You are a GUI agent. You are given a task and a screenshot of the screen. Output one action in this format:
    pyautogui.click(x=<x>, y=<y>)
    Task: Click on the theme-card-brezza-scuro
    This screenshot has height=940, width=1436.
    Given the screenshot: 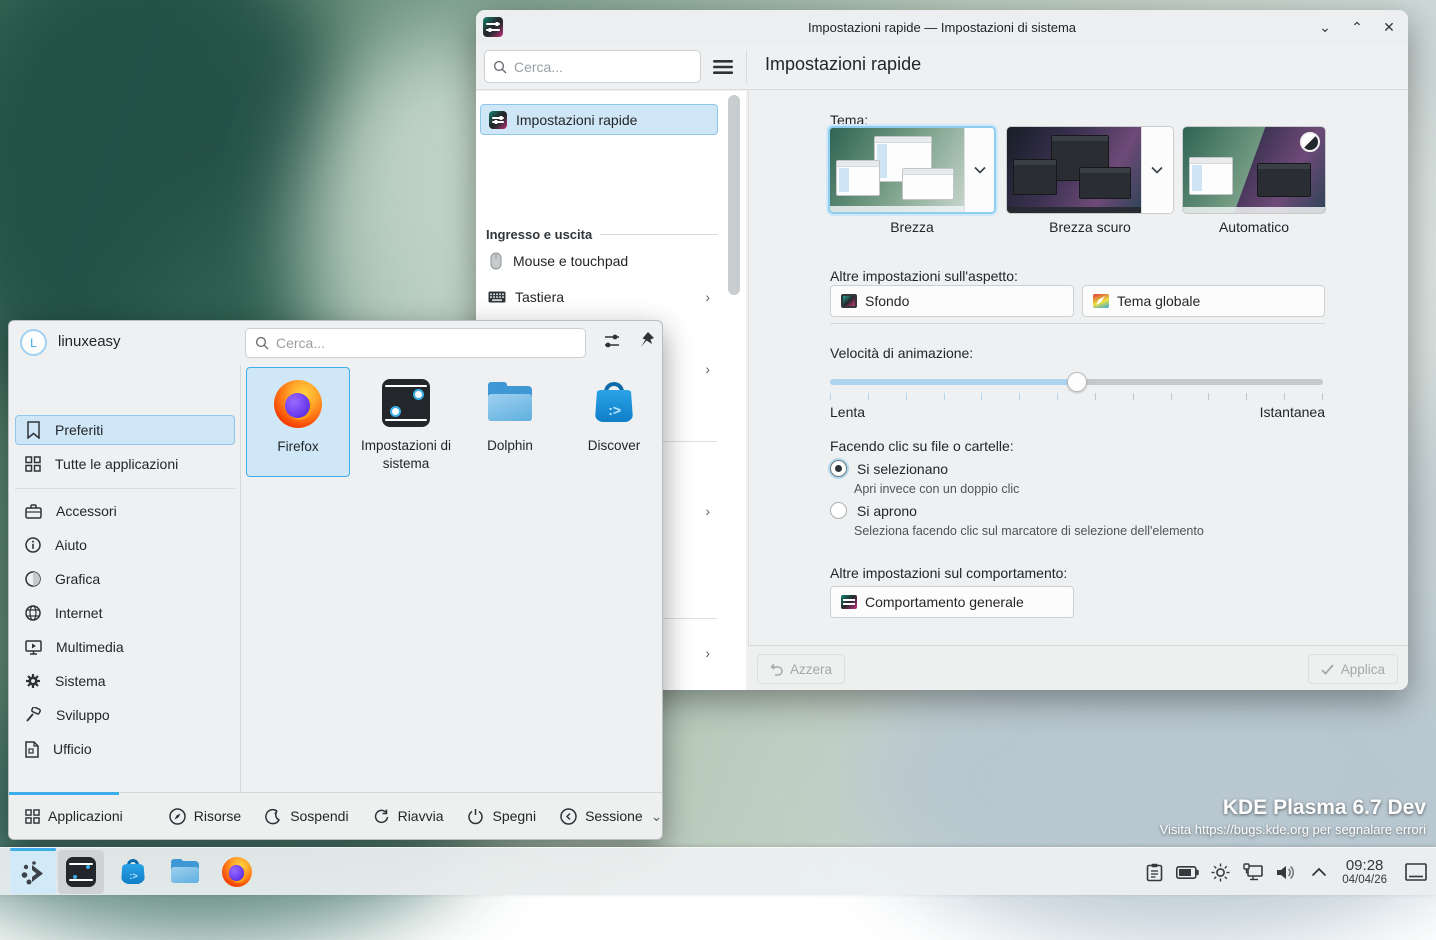 What is the action you would take?
    pyautogui.click(x=1090, y=170)
    